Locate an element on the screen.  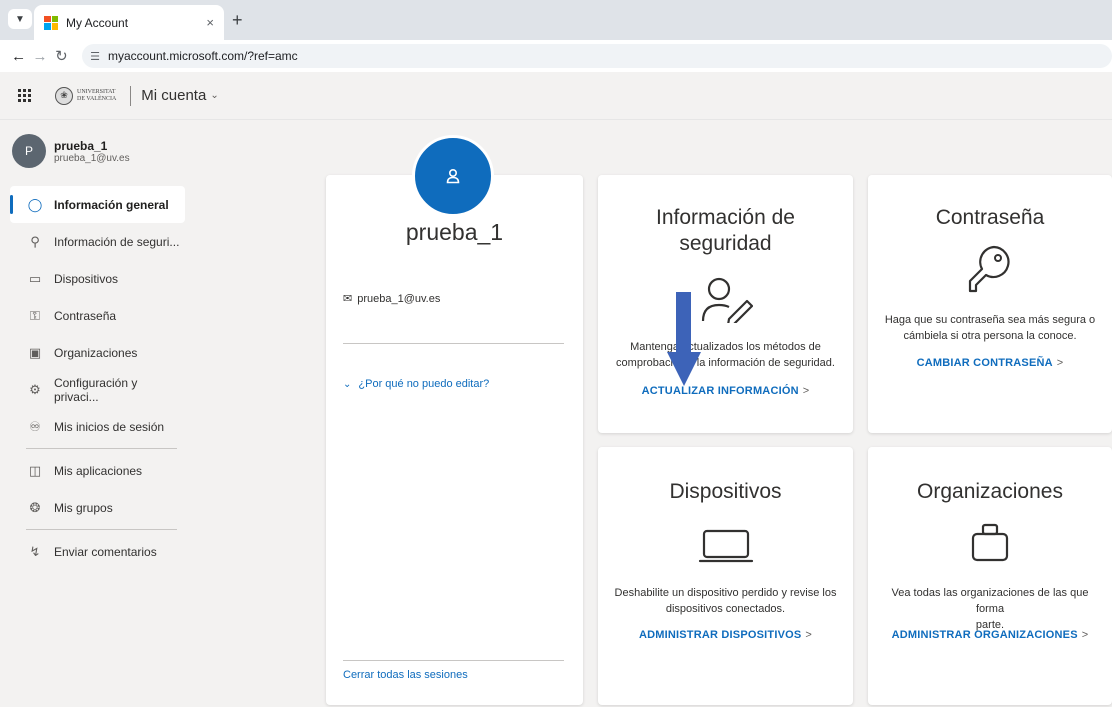
url-text: myaccount.microsoft.com/?ref=amc is located at coordinates (202, 56).